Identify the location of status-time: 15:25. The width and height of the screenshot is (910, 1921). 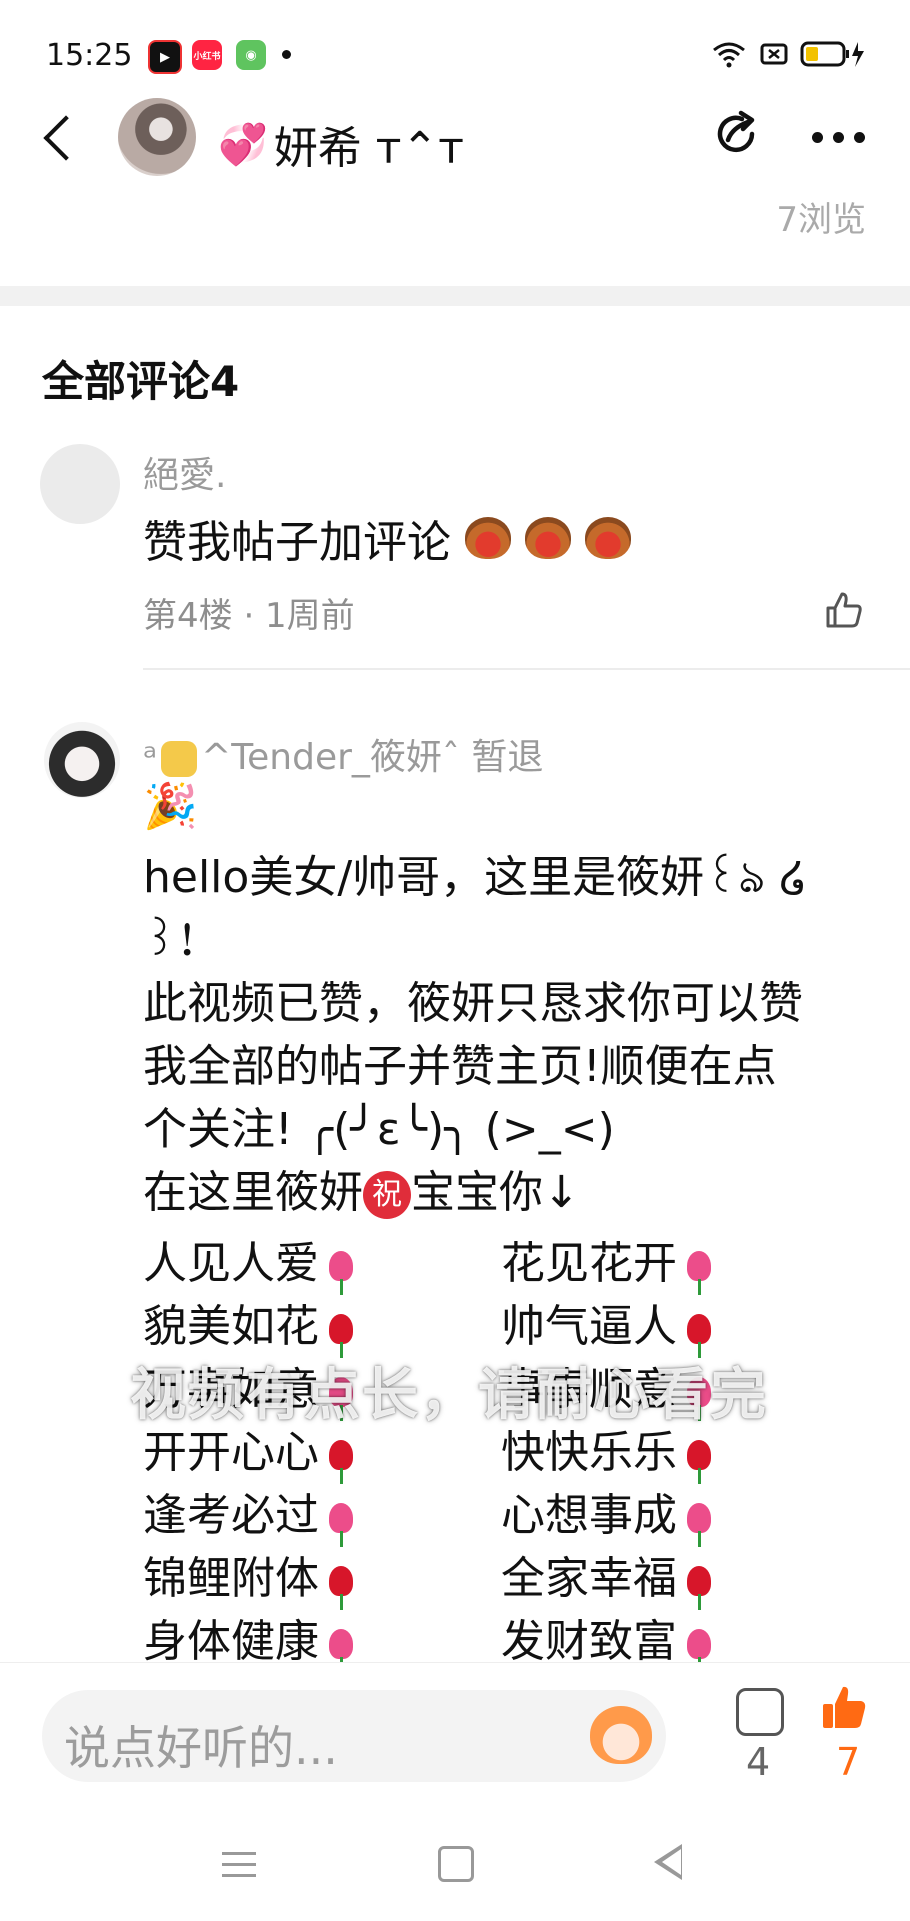
(89, 55).